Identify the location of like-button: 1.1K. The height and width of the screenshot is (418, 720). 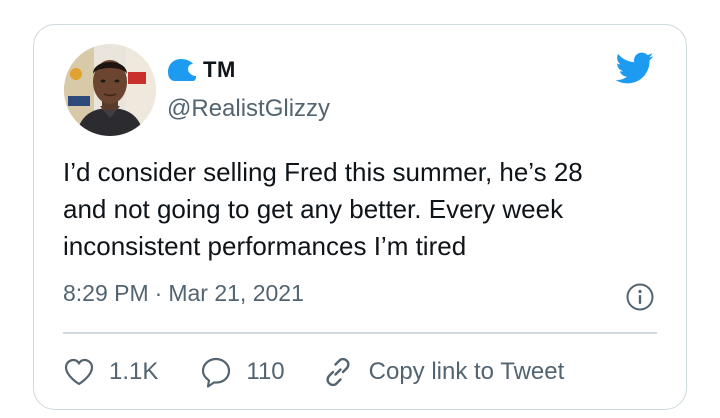
(110, 372).